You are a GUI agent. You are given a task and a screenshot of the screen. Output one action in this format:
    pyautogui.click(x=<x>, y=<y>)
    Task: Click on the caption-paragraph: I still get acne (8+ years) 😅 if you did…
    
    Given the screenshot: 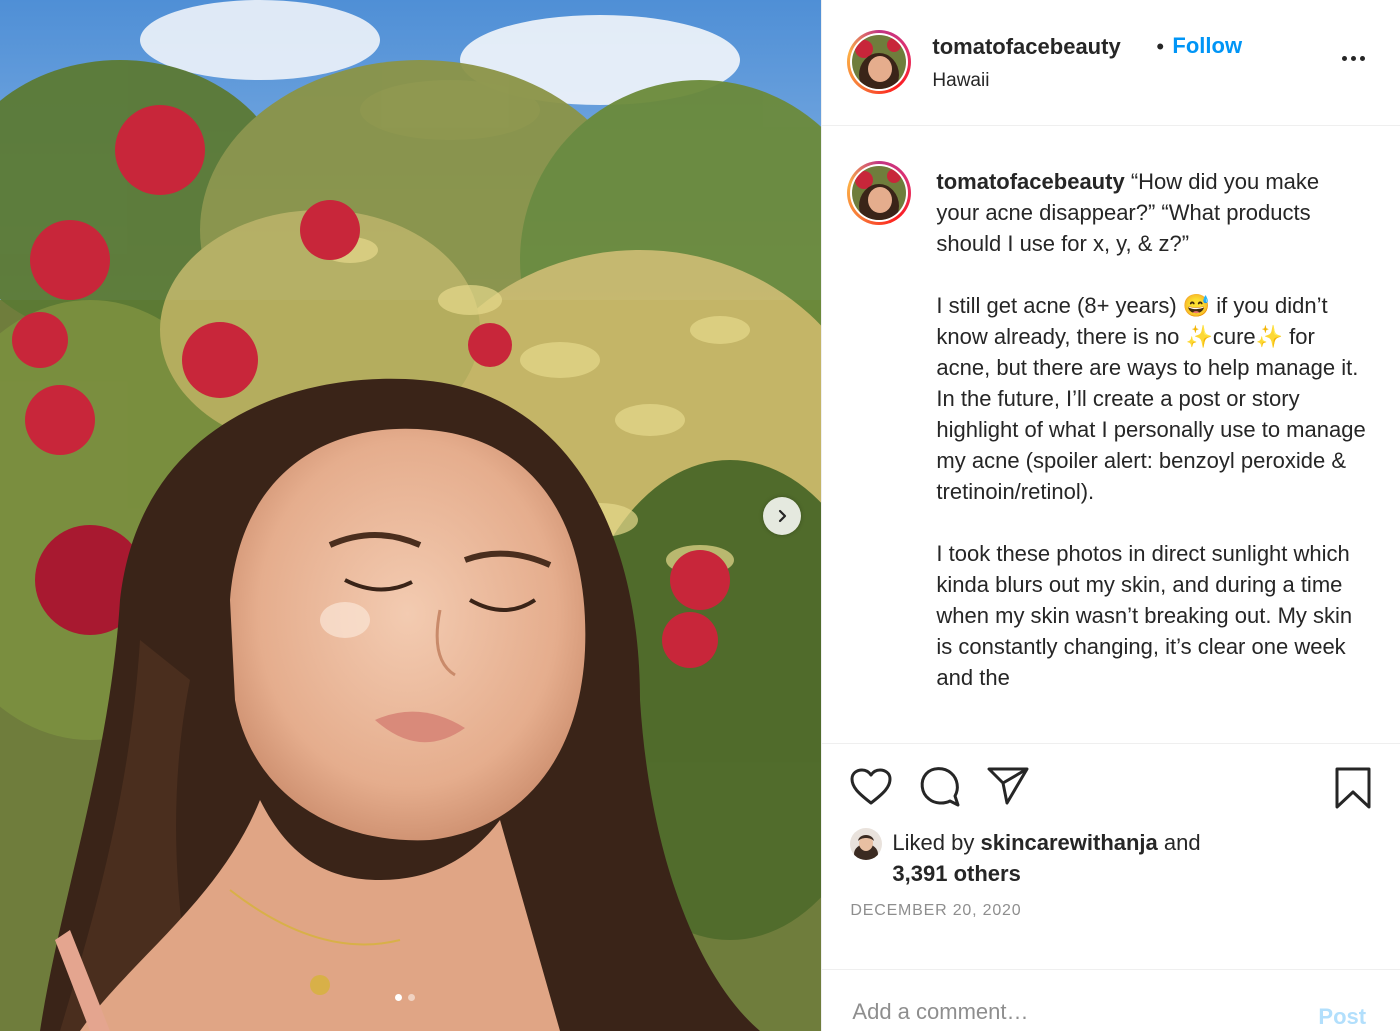 What is the action you would take?
    pyautogui.click(x=1151, y=398)
    